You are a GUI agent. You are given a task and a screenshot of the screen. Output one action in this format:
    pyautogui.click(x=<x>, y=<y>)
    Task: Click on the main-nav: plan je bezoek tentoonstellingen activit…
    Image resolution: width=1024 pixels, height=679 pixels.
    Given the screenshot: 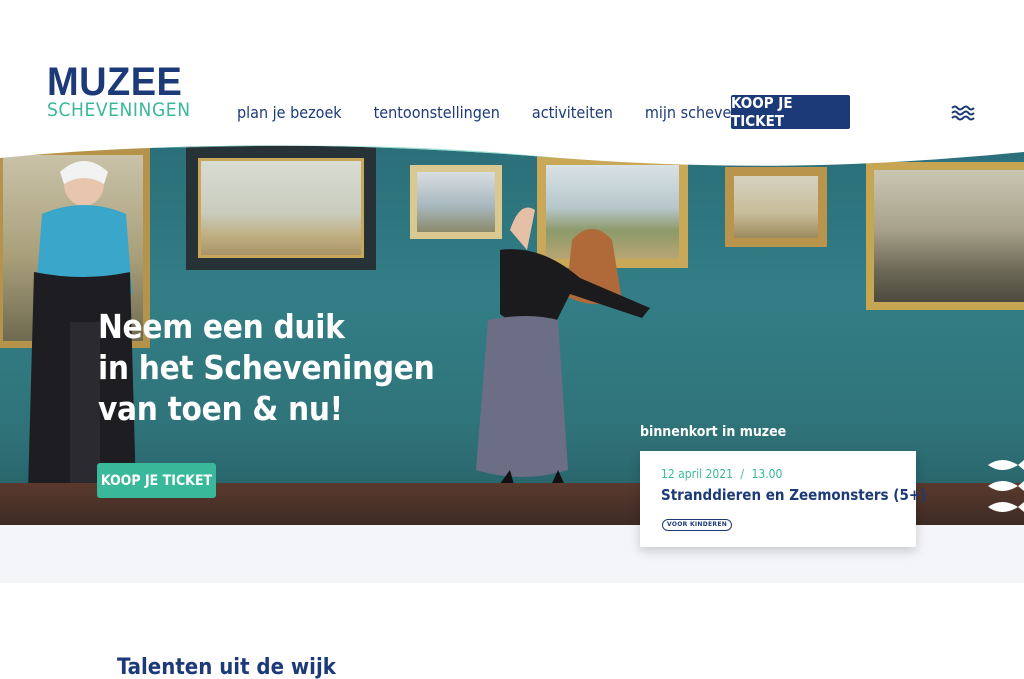 What is the action you would take?
    pyautogui.click(x=525, y=112)
    